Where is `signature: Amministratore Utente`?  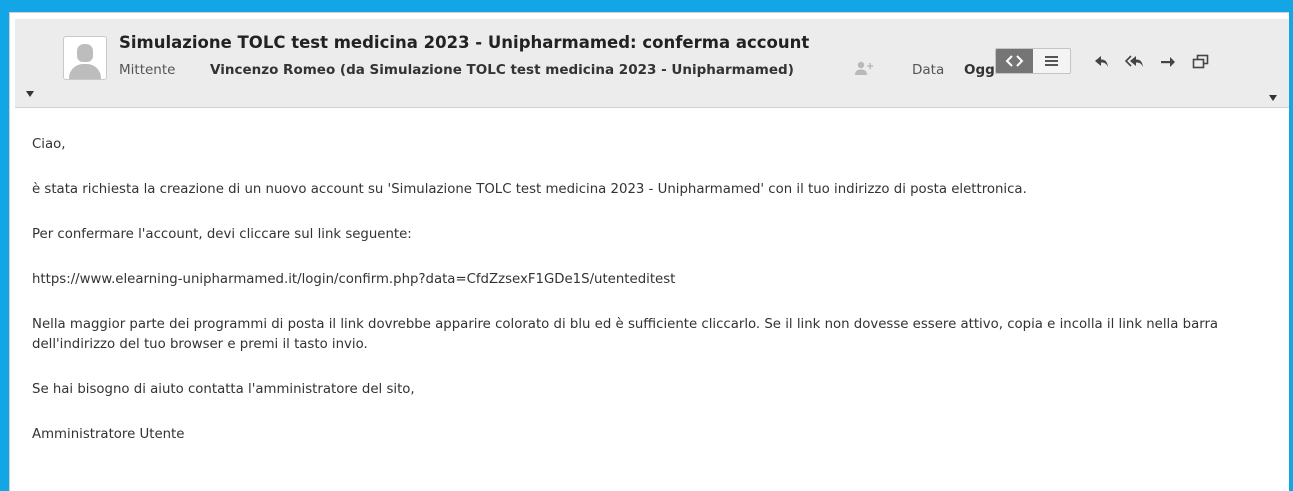
signature: Amministratore Utente is located at coordinates (108, 434).